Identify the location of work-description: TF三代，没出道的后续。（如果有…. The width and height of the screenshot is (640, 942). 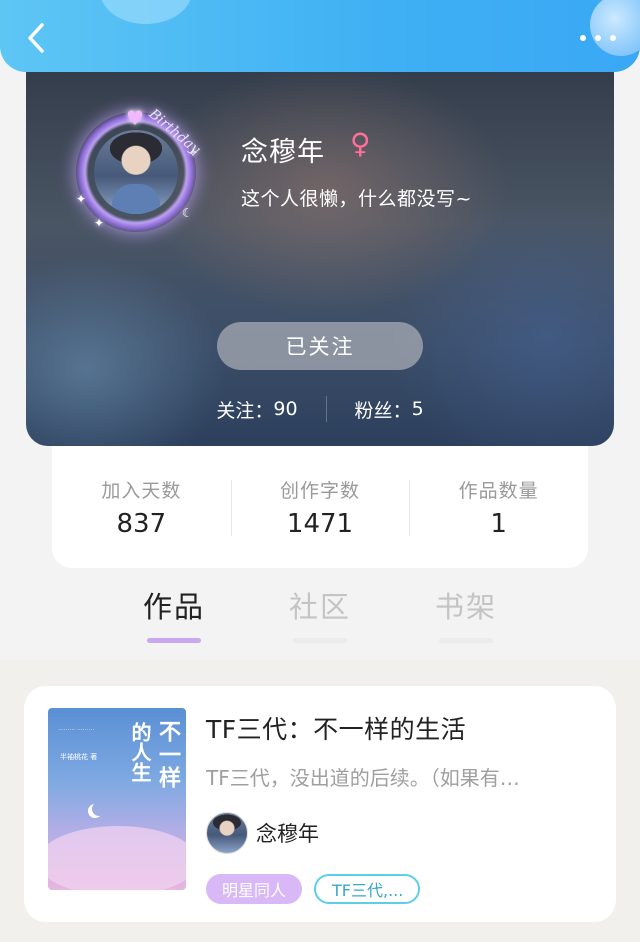
(363, 778).